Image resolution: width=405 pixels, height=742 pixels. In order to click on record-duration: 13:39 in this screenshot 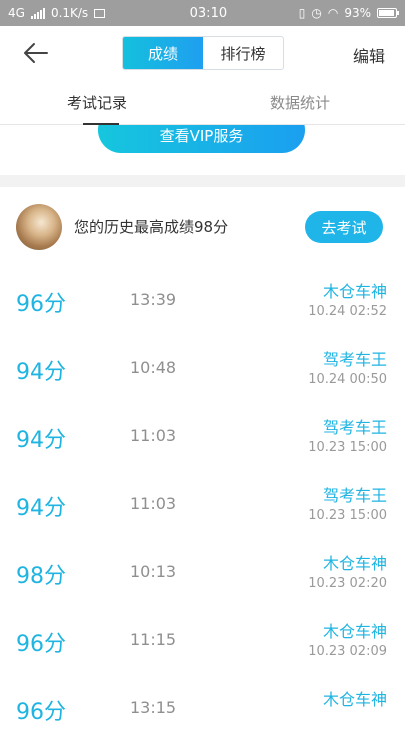, I will do `click(153, 299)`.